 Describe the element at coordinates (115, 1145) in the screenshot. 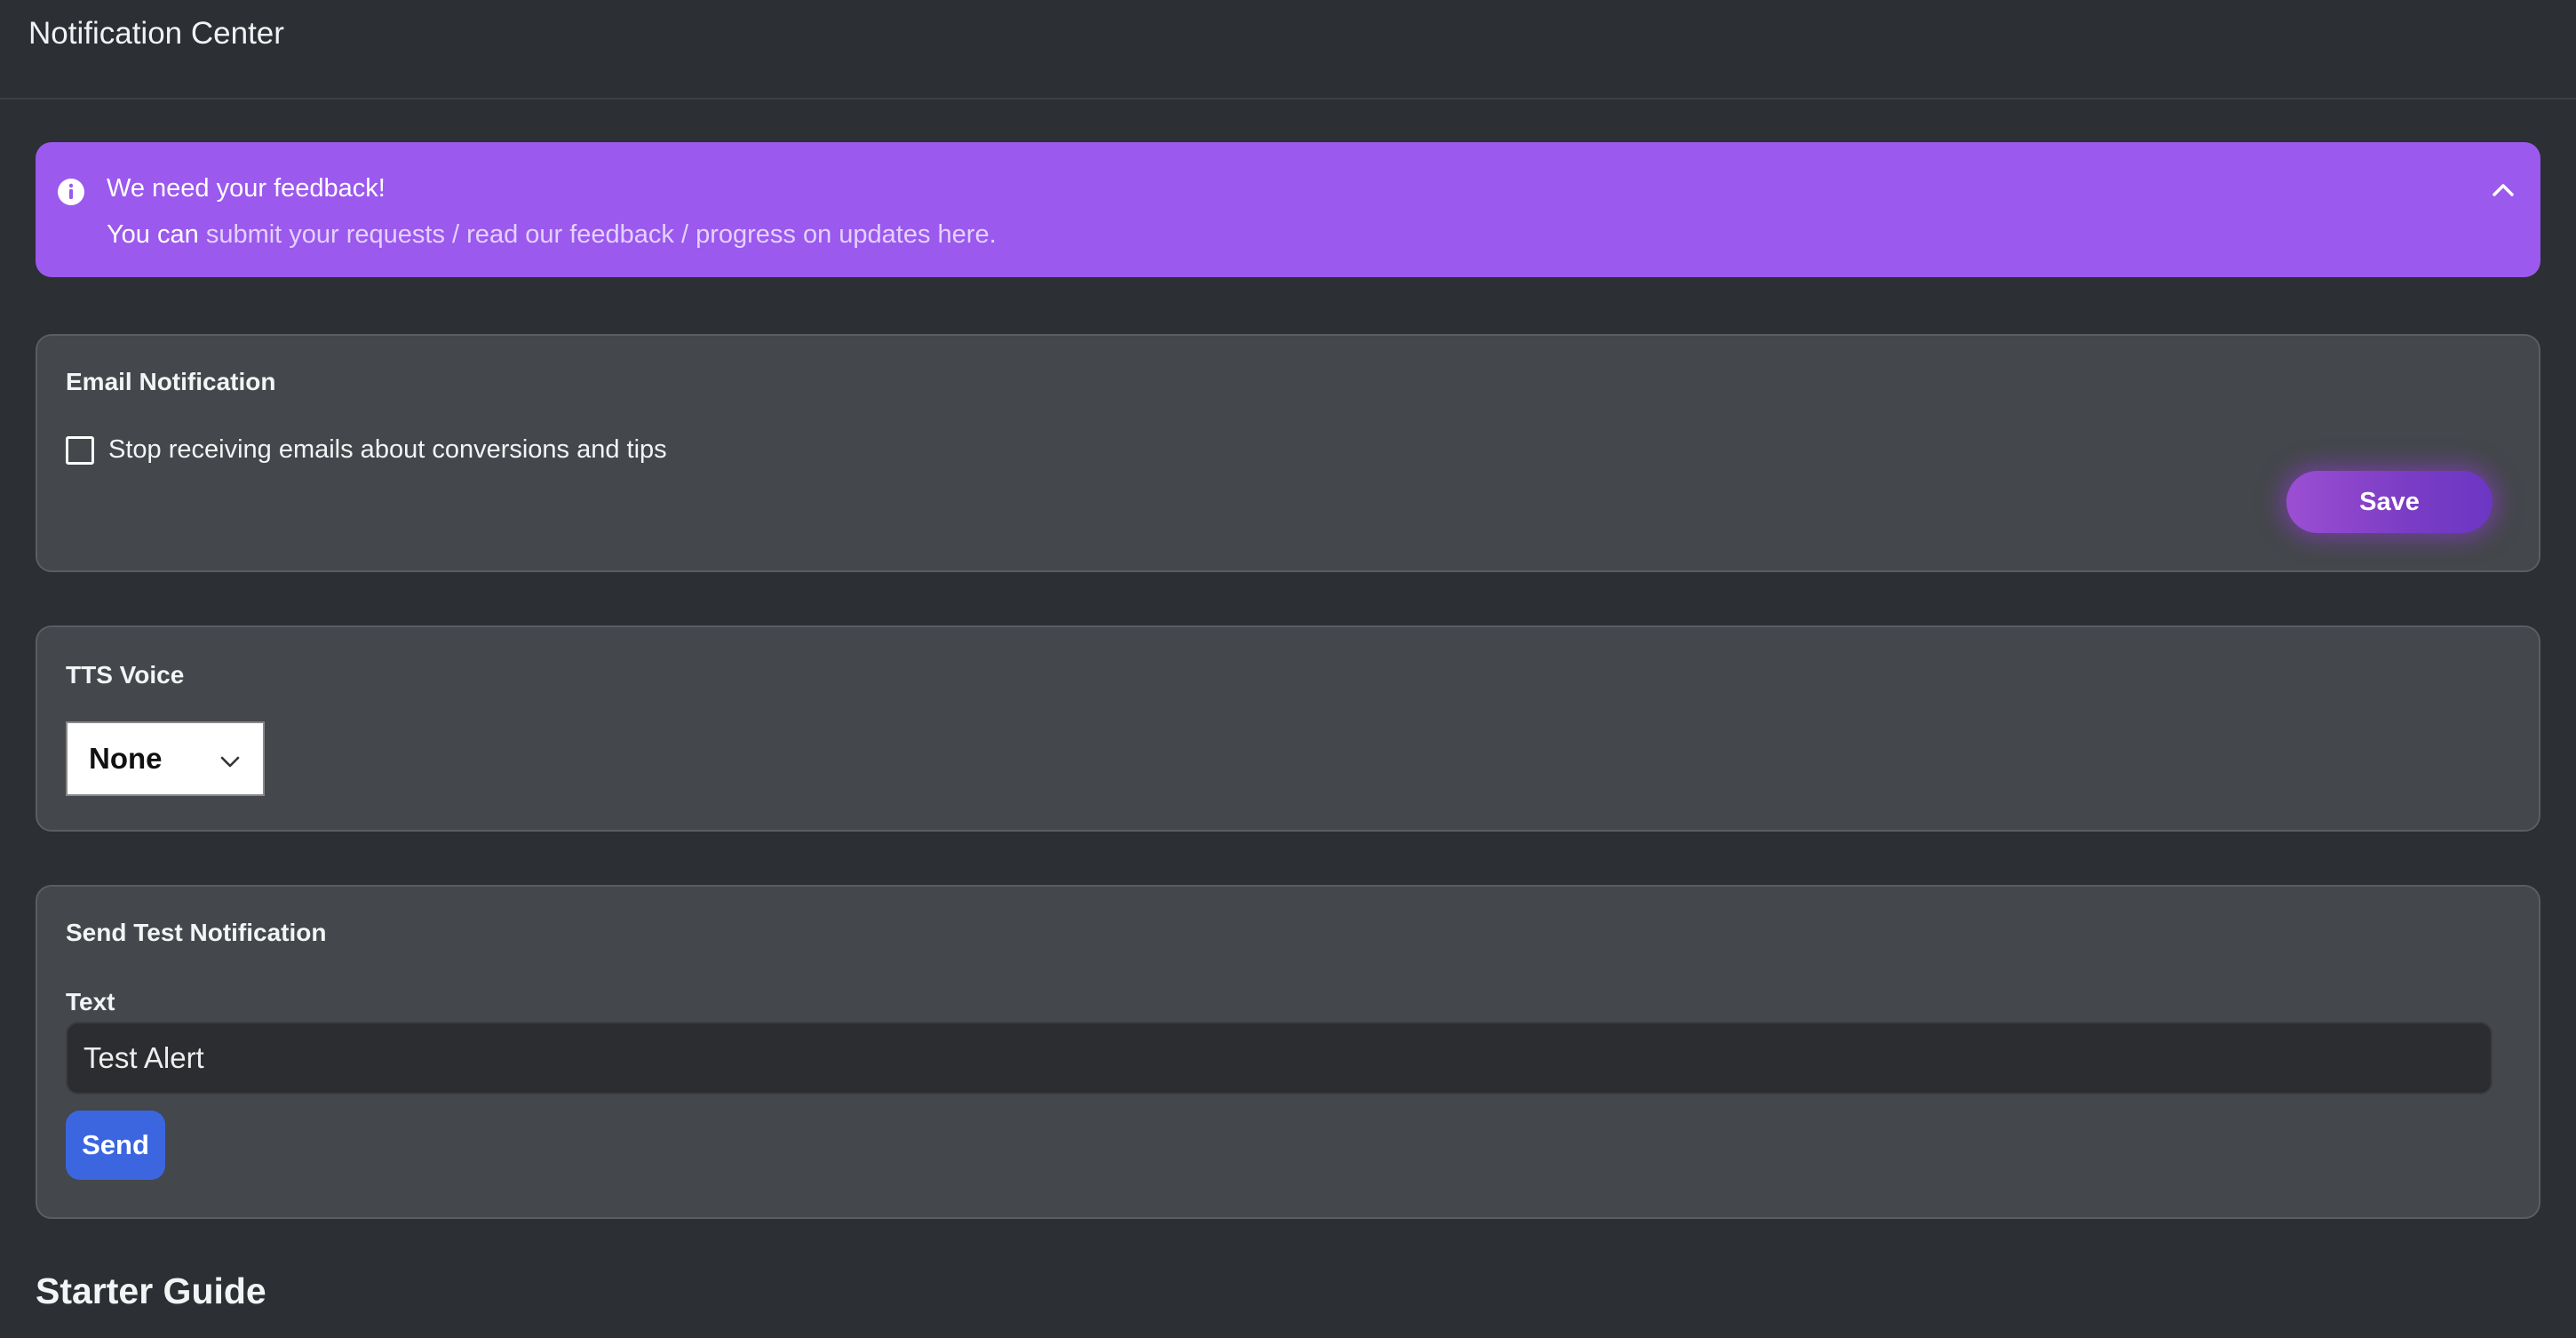

I see `send-button: Send` at that location.